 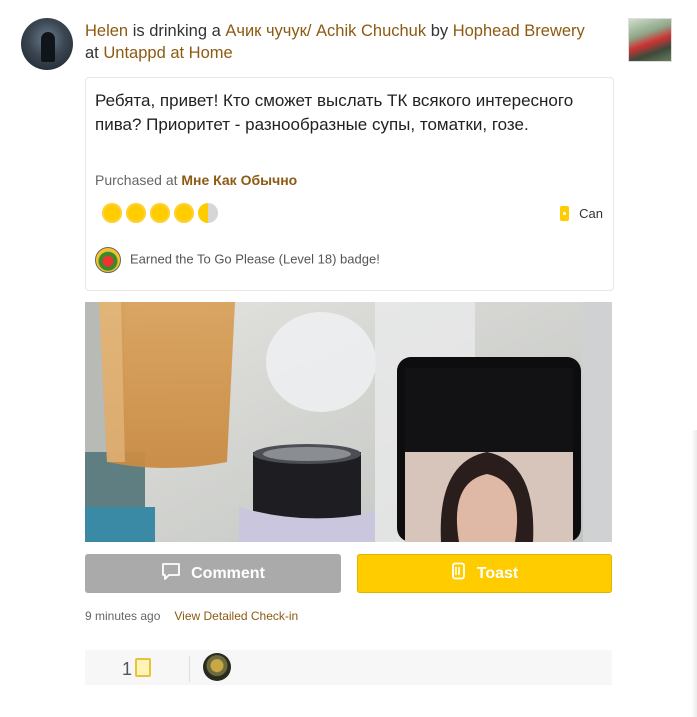 I want to click on time-ago: 9 minutes ago, so click(x=123, y=616).